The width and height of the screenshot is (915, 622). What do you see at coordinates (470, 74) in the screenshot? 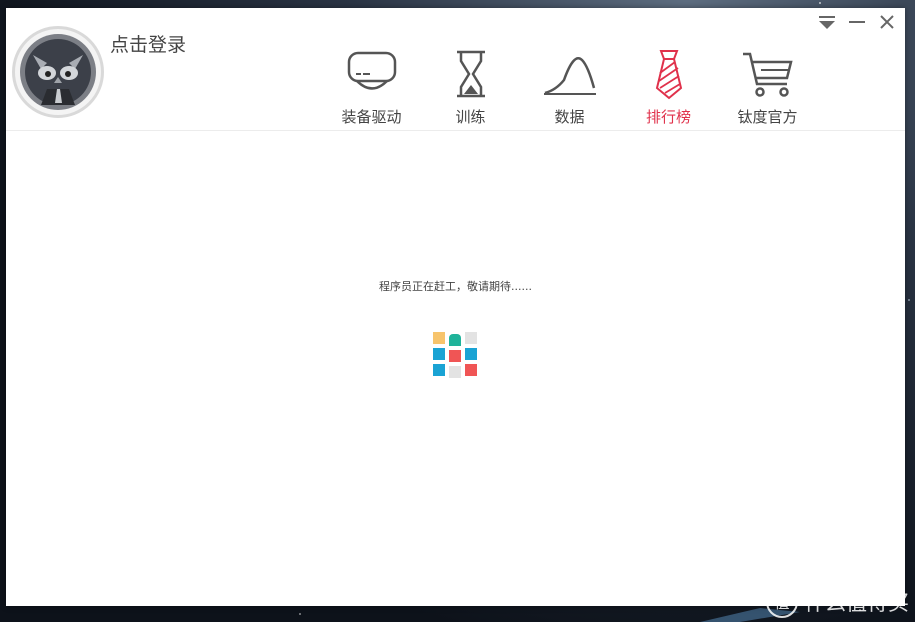
I see `hourglass-icon` at bounding box center [470, 74].